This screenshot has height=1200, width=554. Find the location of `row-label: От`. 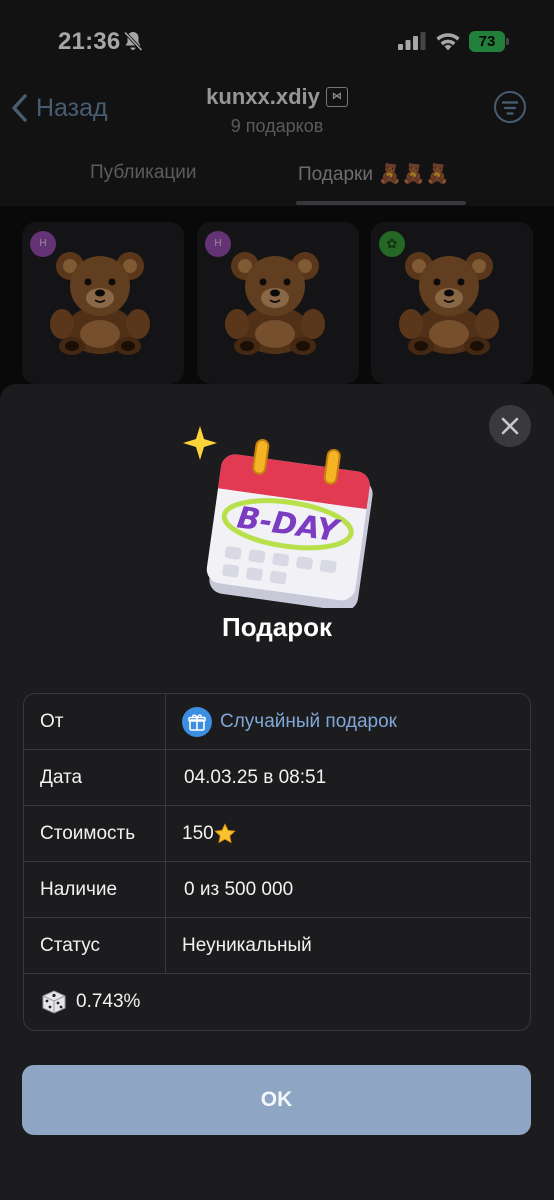

row-label: От is located at coordinates (95, 722).